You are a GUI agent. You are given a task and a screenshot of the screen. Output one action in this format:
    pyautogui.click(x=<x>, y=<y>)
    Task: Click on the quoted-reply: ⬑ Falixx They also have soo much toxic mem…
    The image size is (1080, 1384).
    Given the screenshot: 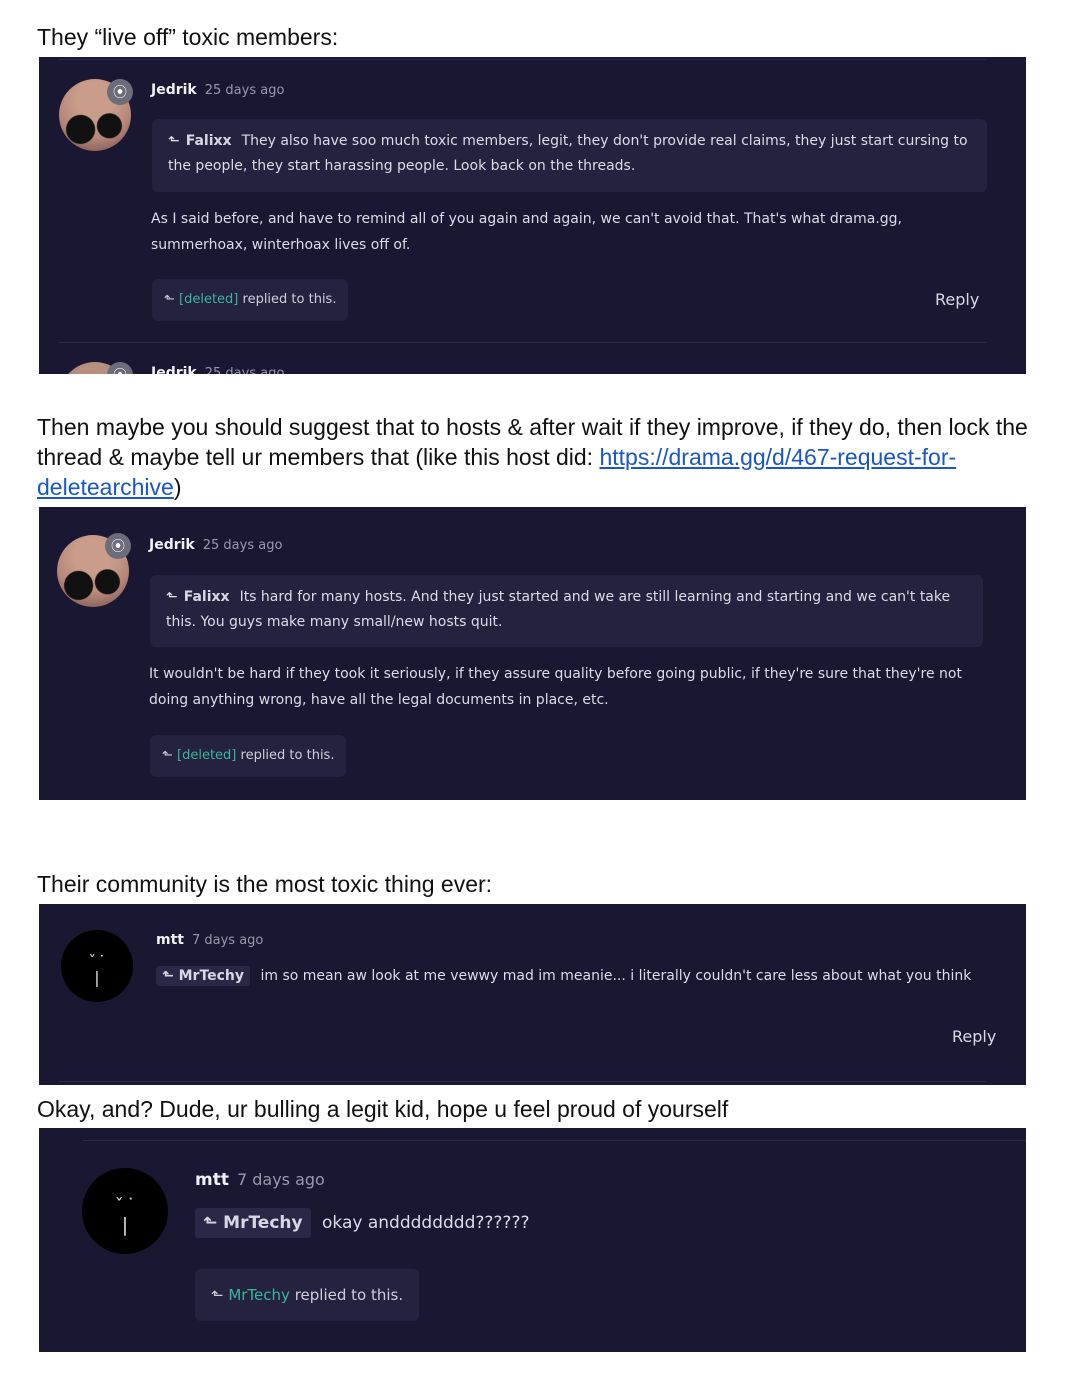 What is the action you would take?
    pyautogui.click(x=569, y=155)
    